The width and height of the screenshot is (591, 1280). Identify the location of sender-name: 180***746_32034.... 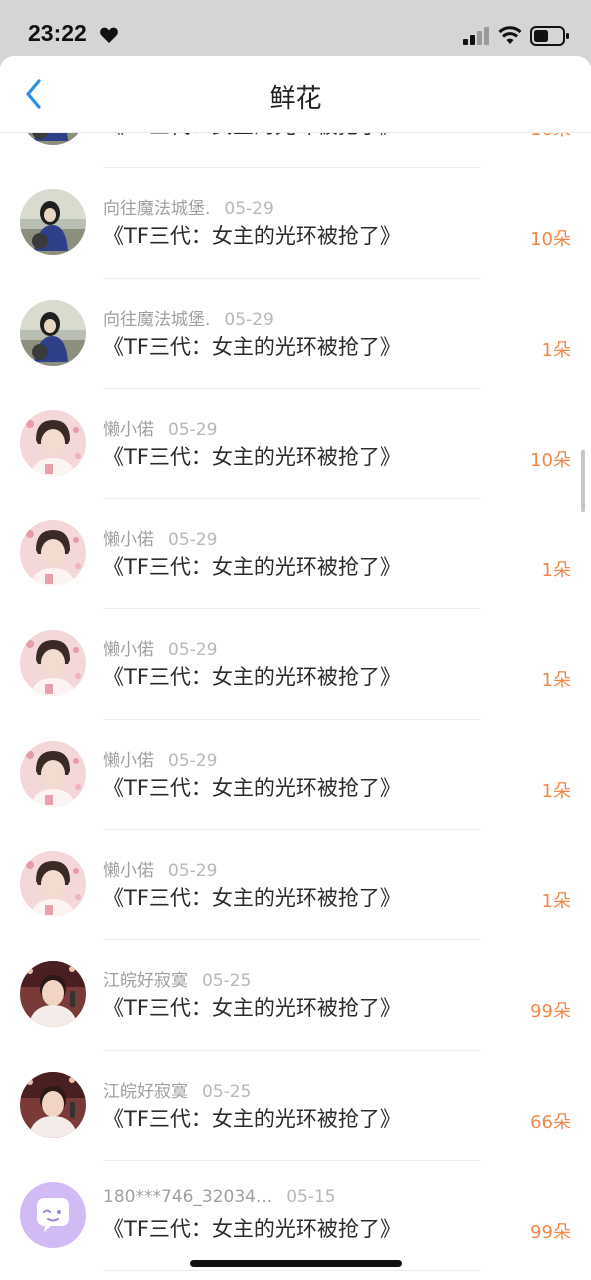
(187, 1197).